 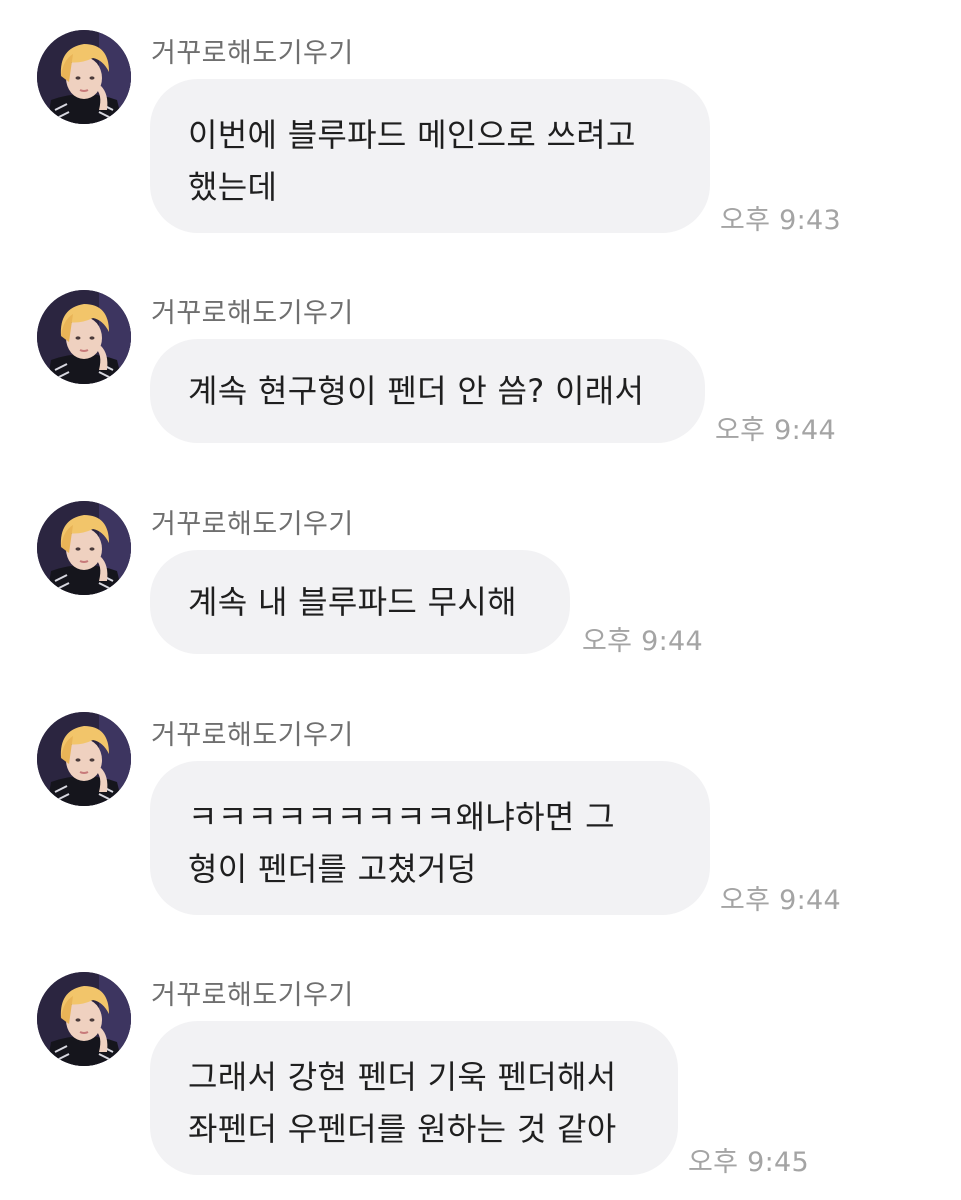 I want to click on message-bubble: 그래서 강현 펜더 기욱 펜더해서 좌펜더 우펜더를 원하는 것 같아, so click(x=414, y=1098).